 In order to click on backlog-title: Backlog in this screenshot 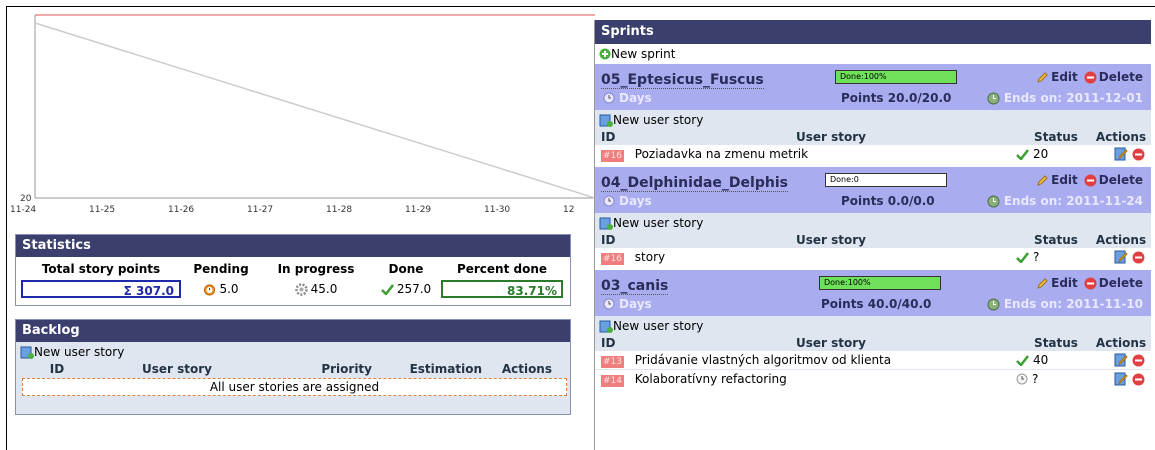, I will do `click(293, 331)`.